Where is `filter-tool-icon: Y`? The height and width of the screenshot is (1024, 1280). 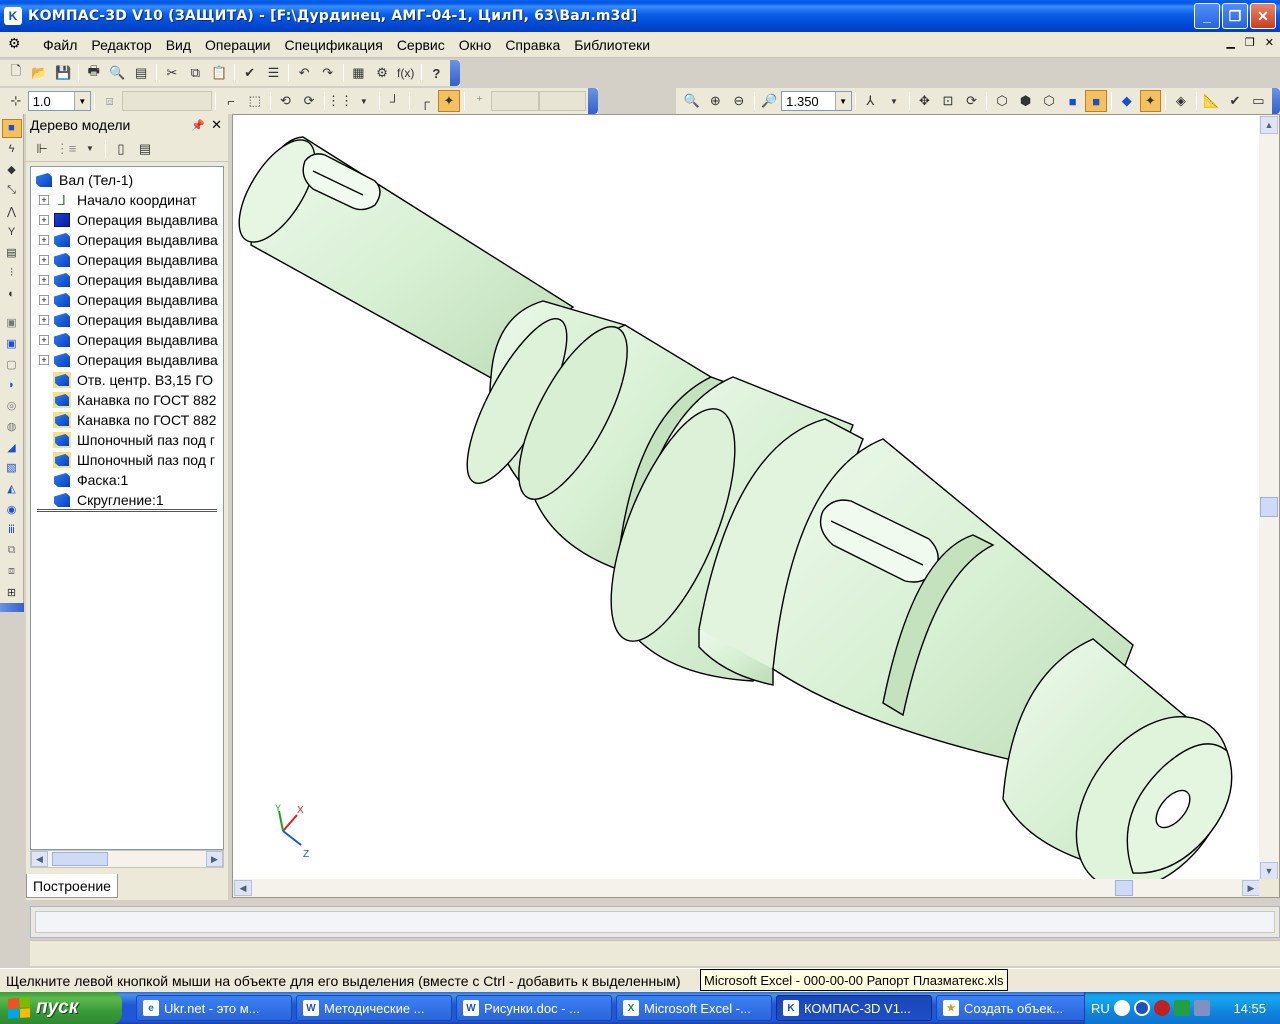
filter-tool-icon: Y is located at coordinates (12, 232).